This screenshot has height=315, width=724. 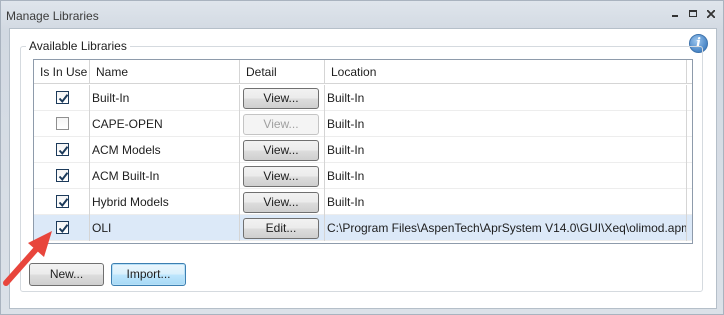 I want to click on library-name: CAPE-OPEN, so click(x=165, y=124).